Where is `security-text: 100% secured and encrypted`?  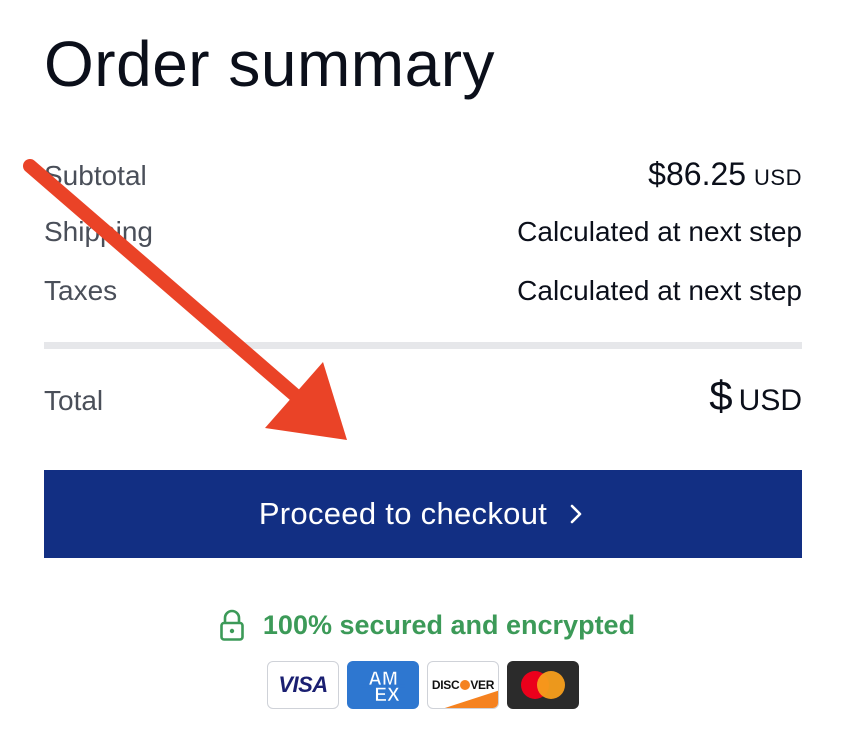 security-text: 100% secured and encrypted is located at coordinates (449, 624).